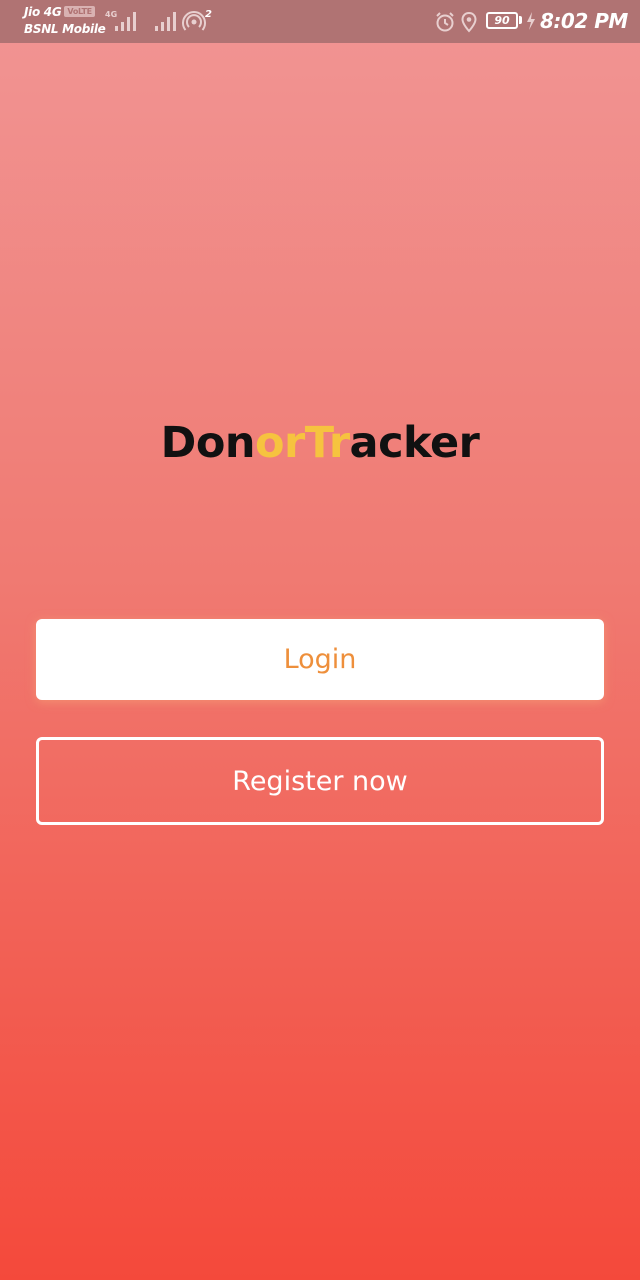 The image size is (640, 1280). What do you see at coordinates (520, 20) in the screenshot?
I see `battery-cap` at bounding box center [520, 20].